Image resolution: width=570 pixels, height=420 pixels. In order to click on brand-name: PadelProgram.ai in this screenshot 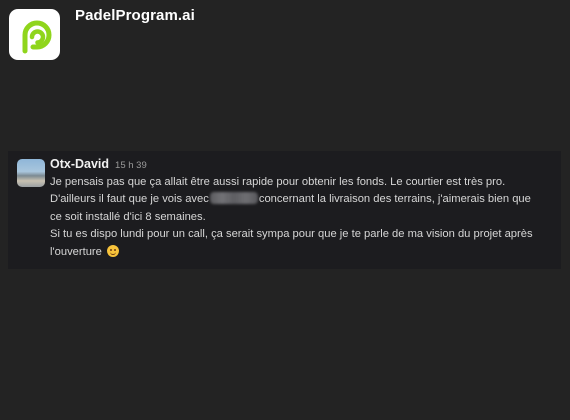, I will do `click(135, 15)`.